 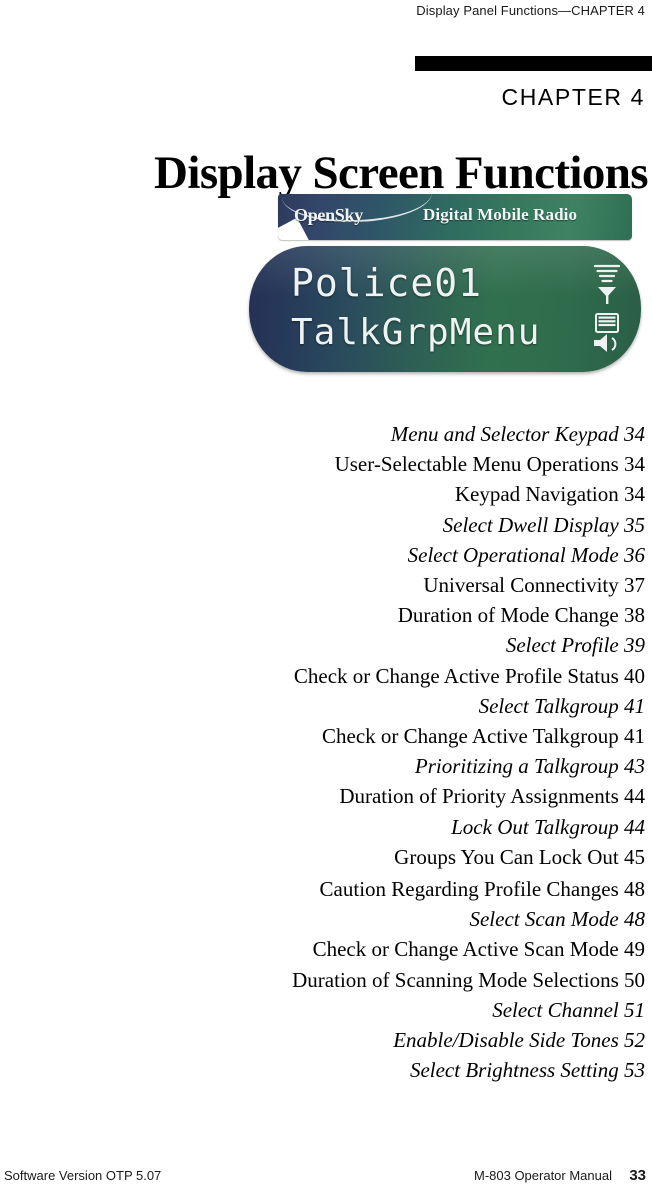 I want to click on toc-entry: Select Dwell Display 35, so click(x=322, y=525).